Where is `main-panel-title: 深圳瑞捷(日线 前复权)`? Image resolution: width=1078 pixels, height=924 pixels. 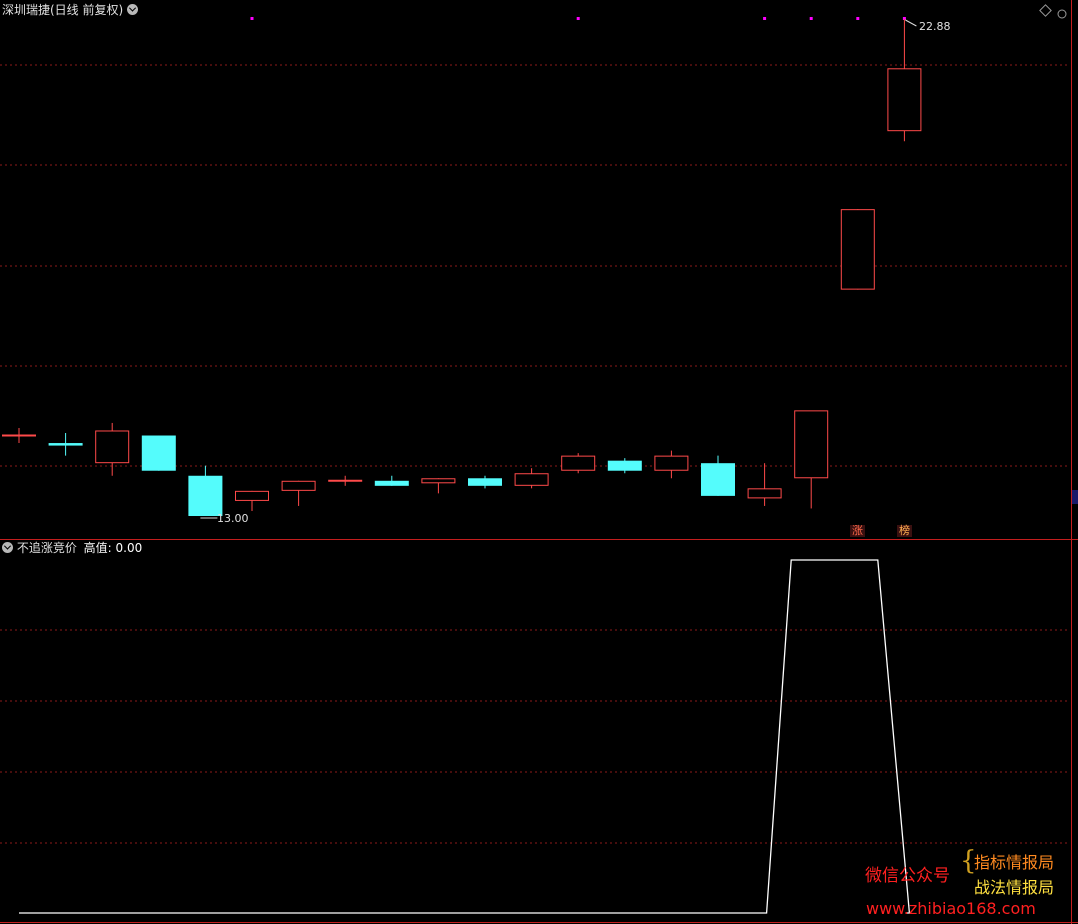
main-panel-title: 深圳瑞捷(日线 前复权) is located at coordinates (63, 10).